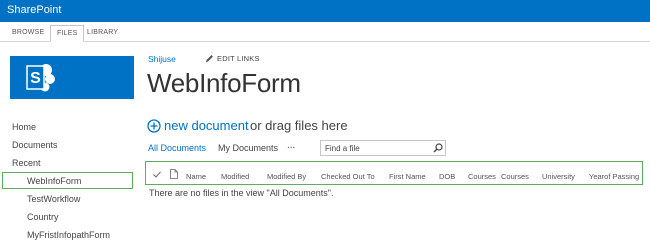 The width and height of the screenshot is (650, 248). I want to click on tab-library: LIBRARY, so click(102, 33).